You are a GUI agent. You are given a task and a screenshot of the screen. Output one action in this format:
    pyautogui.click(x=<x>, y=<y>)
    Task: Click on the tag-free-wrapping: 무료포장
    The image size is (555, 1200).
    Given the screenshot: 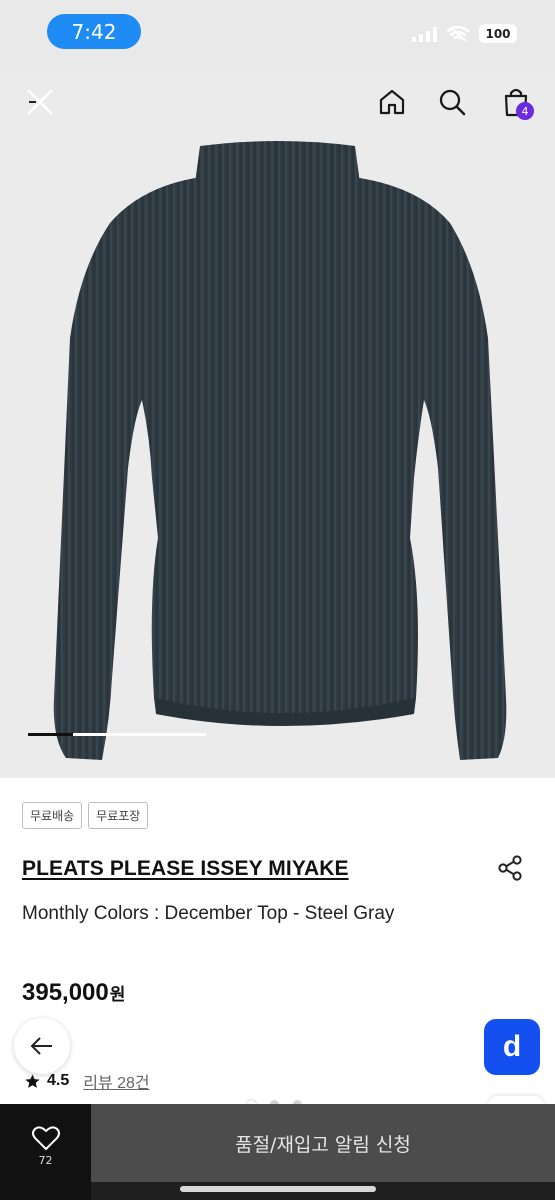 What is the action you would take?
    pyautogui.click(x=118, y=815)
    